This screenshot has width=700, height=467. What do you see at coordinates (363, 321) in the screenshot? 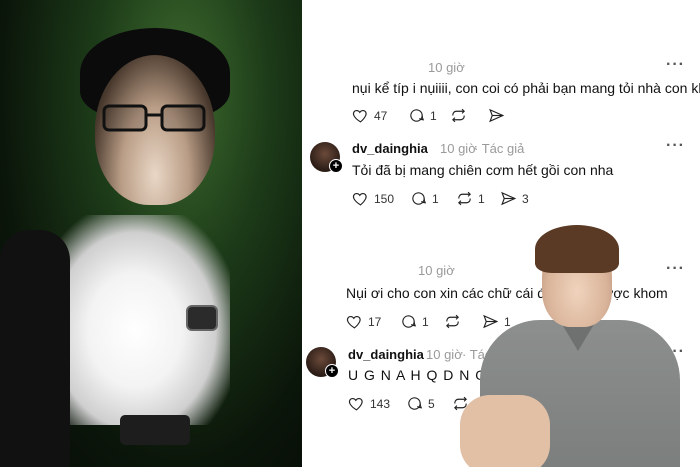
I see `like-button: 17` at bounding box center [363, 321].